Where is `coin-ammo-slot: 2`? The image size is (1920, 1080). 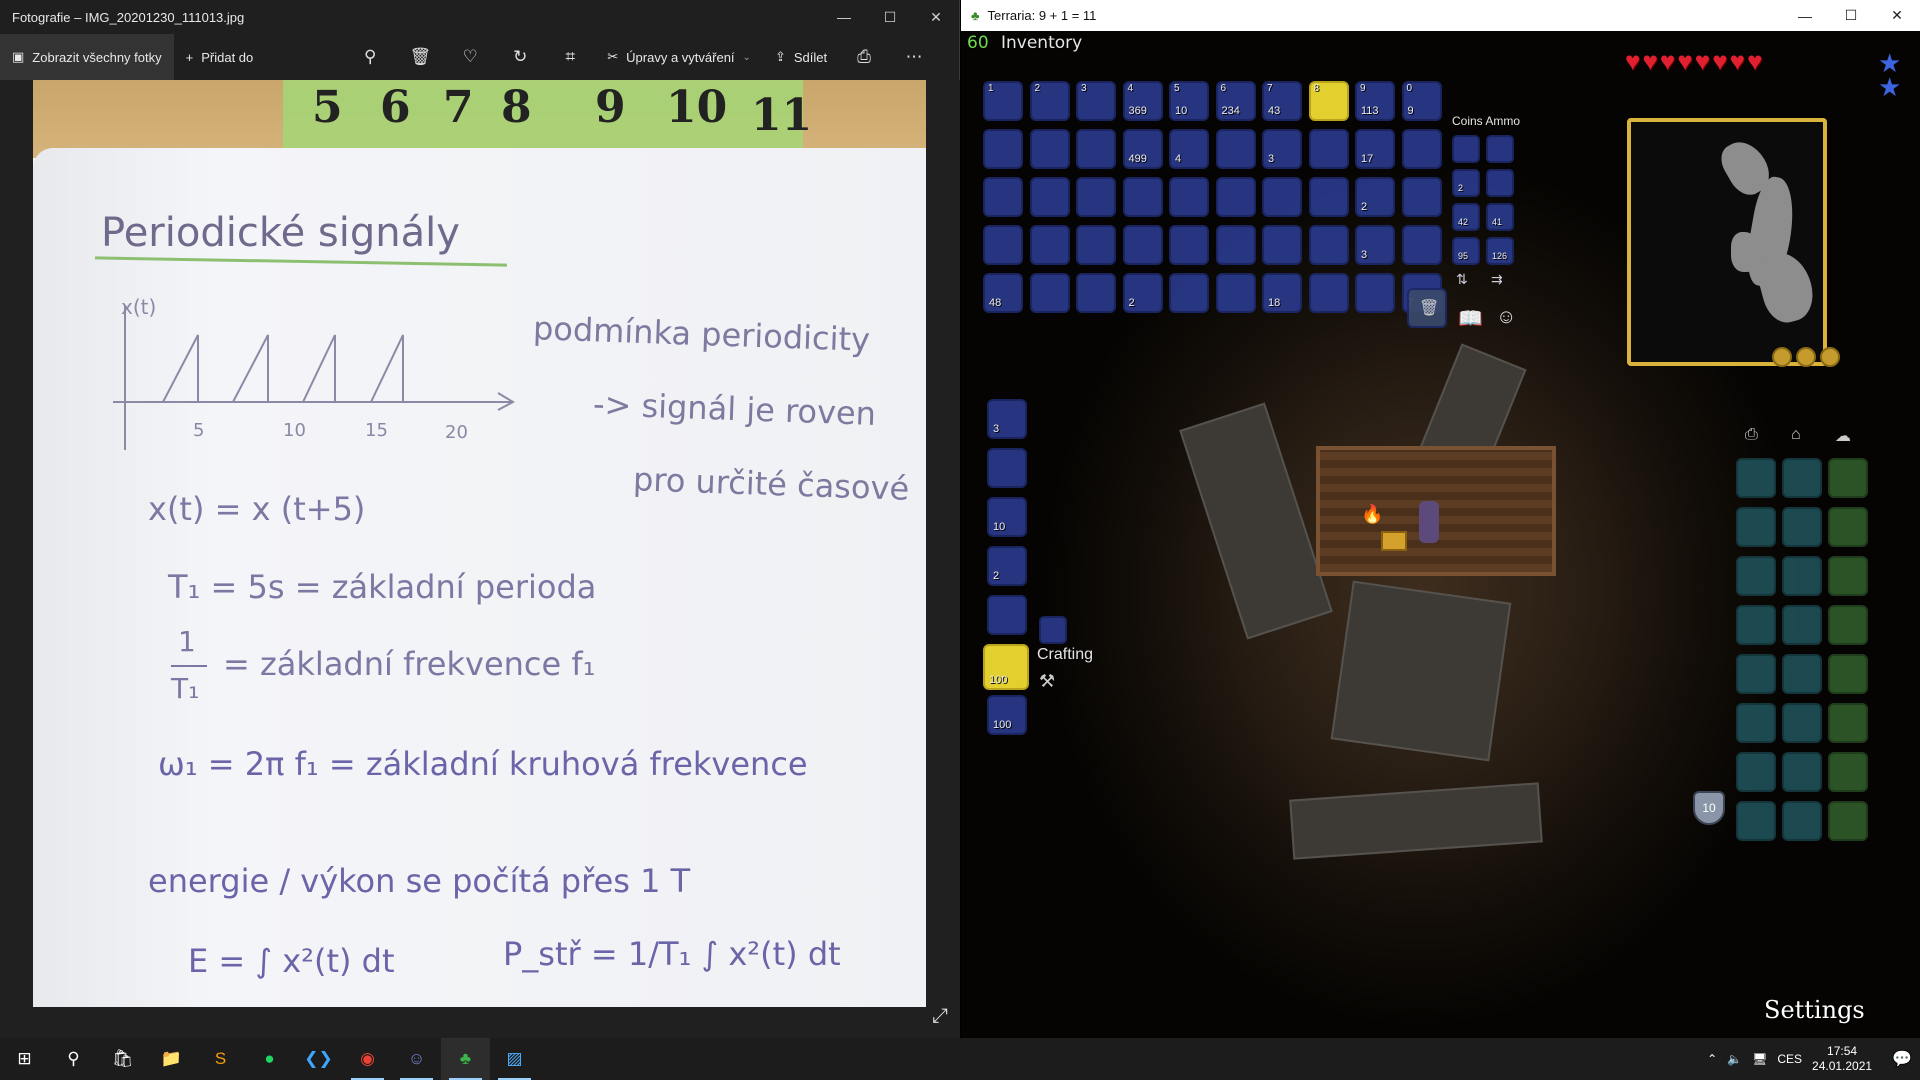
coin-ammo-slot: 2 is located at coordinates (1466, 183).